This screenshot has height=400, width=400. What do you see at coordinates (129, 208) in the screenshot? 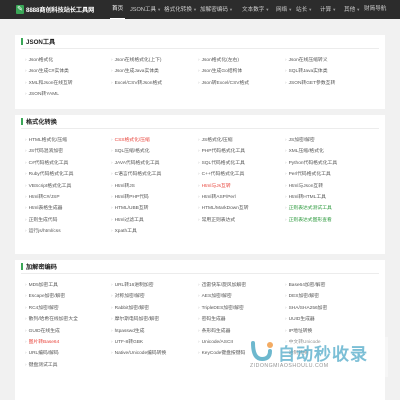
I see `tool-link: › HTML/UBB互转` at bounding box center [129, 208].